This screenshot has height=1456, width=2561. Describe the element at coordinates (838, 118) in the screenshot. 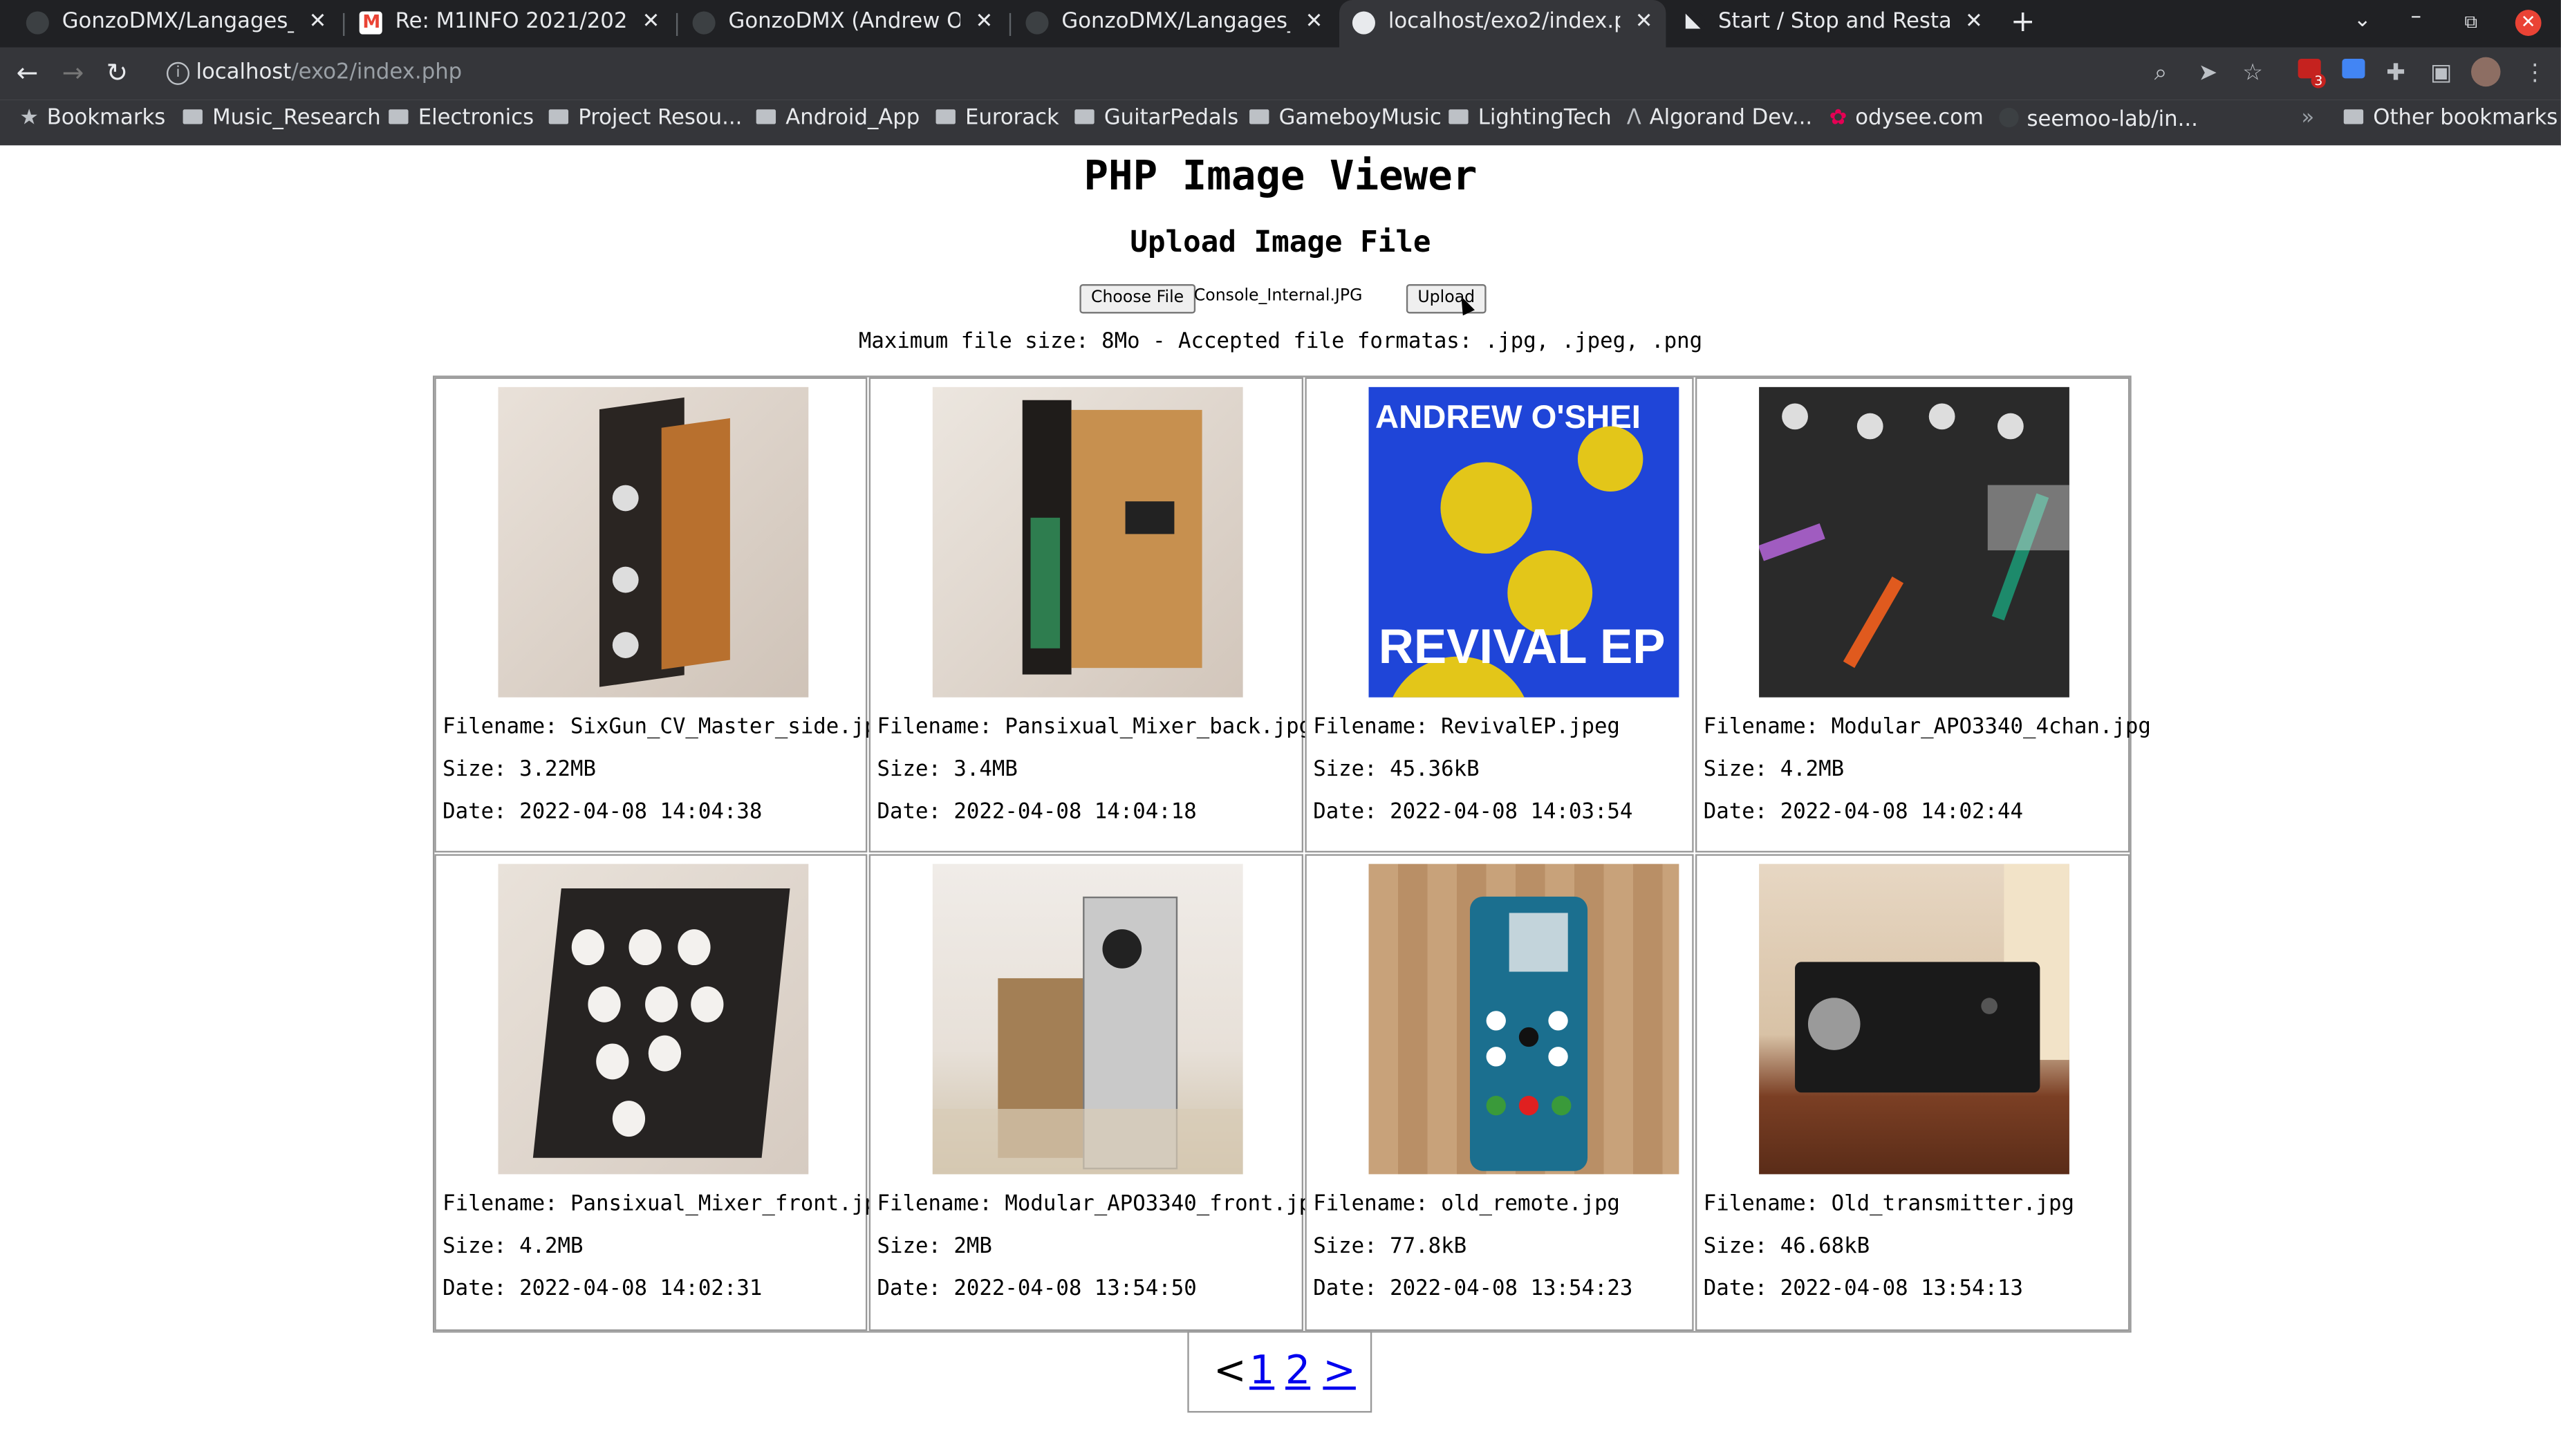

I see `bookmark-android-app: Android_App` at that location.